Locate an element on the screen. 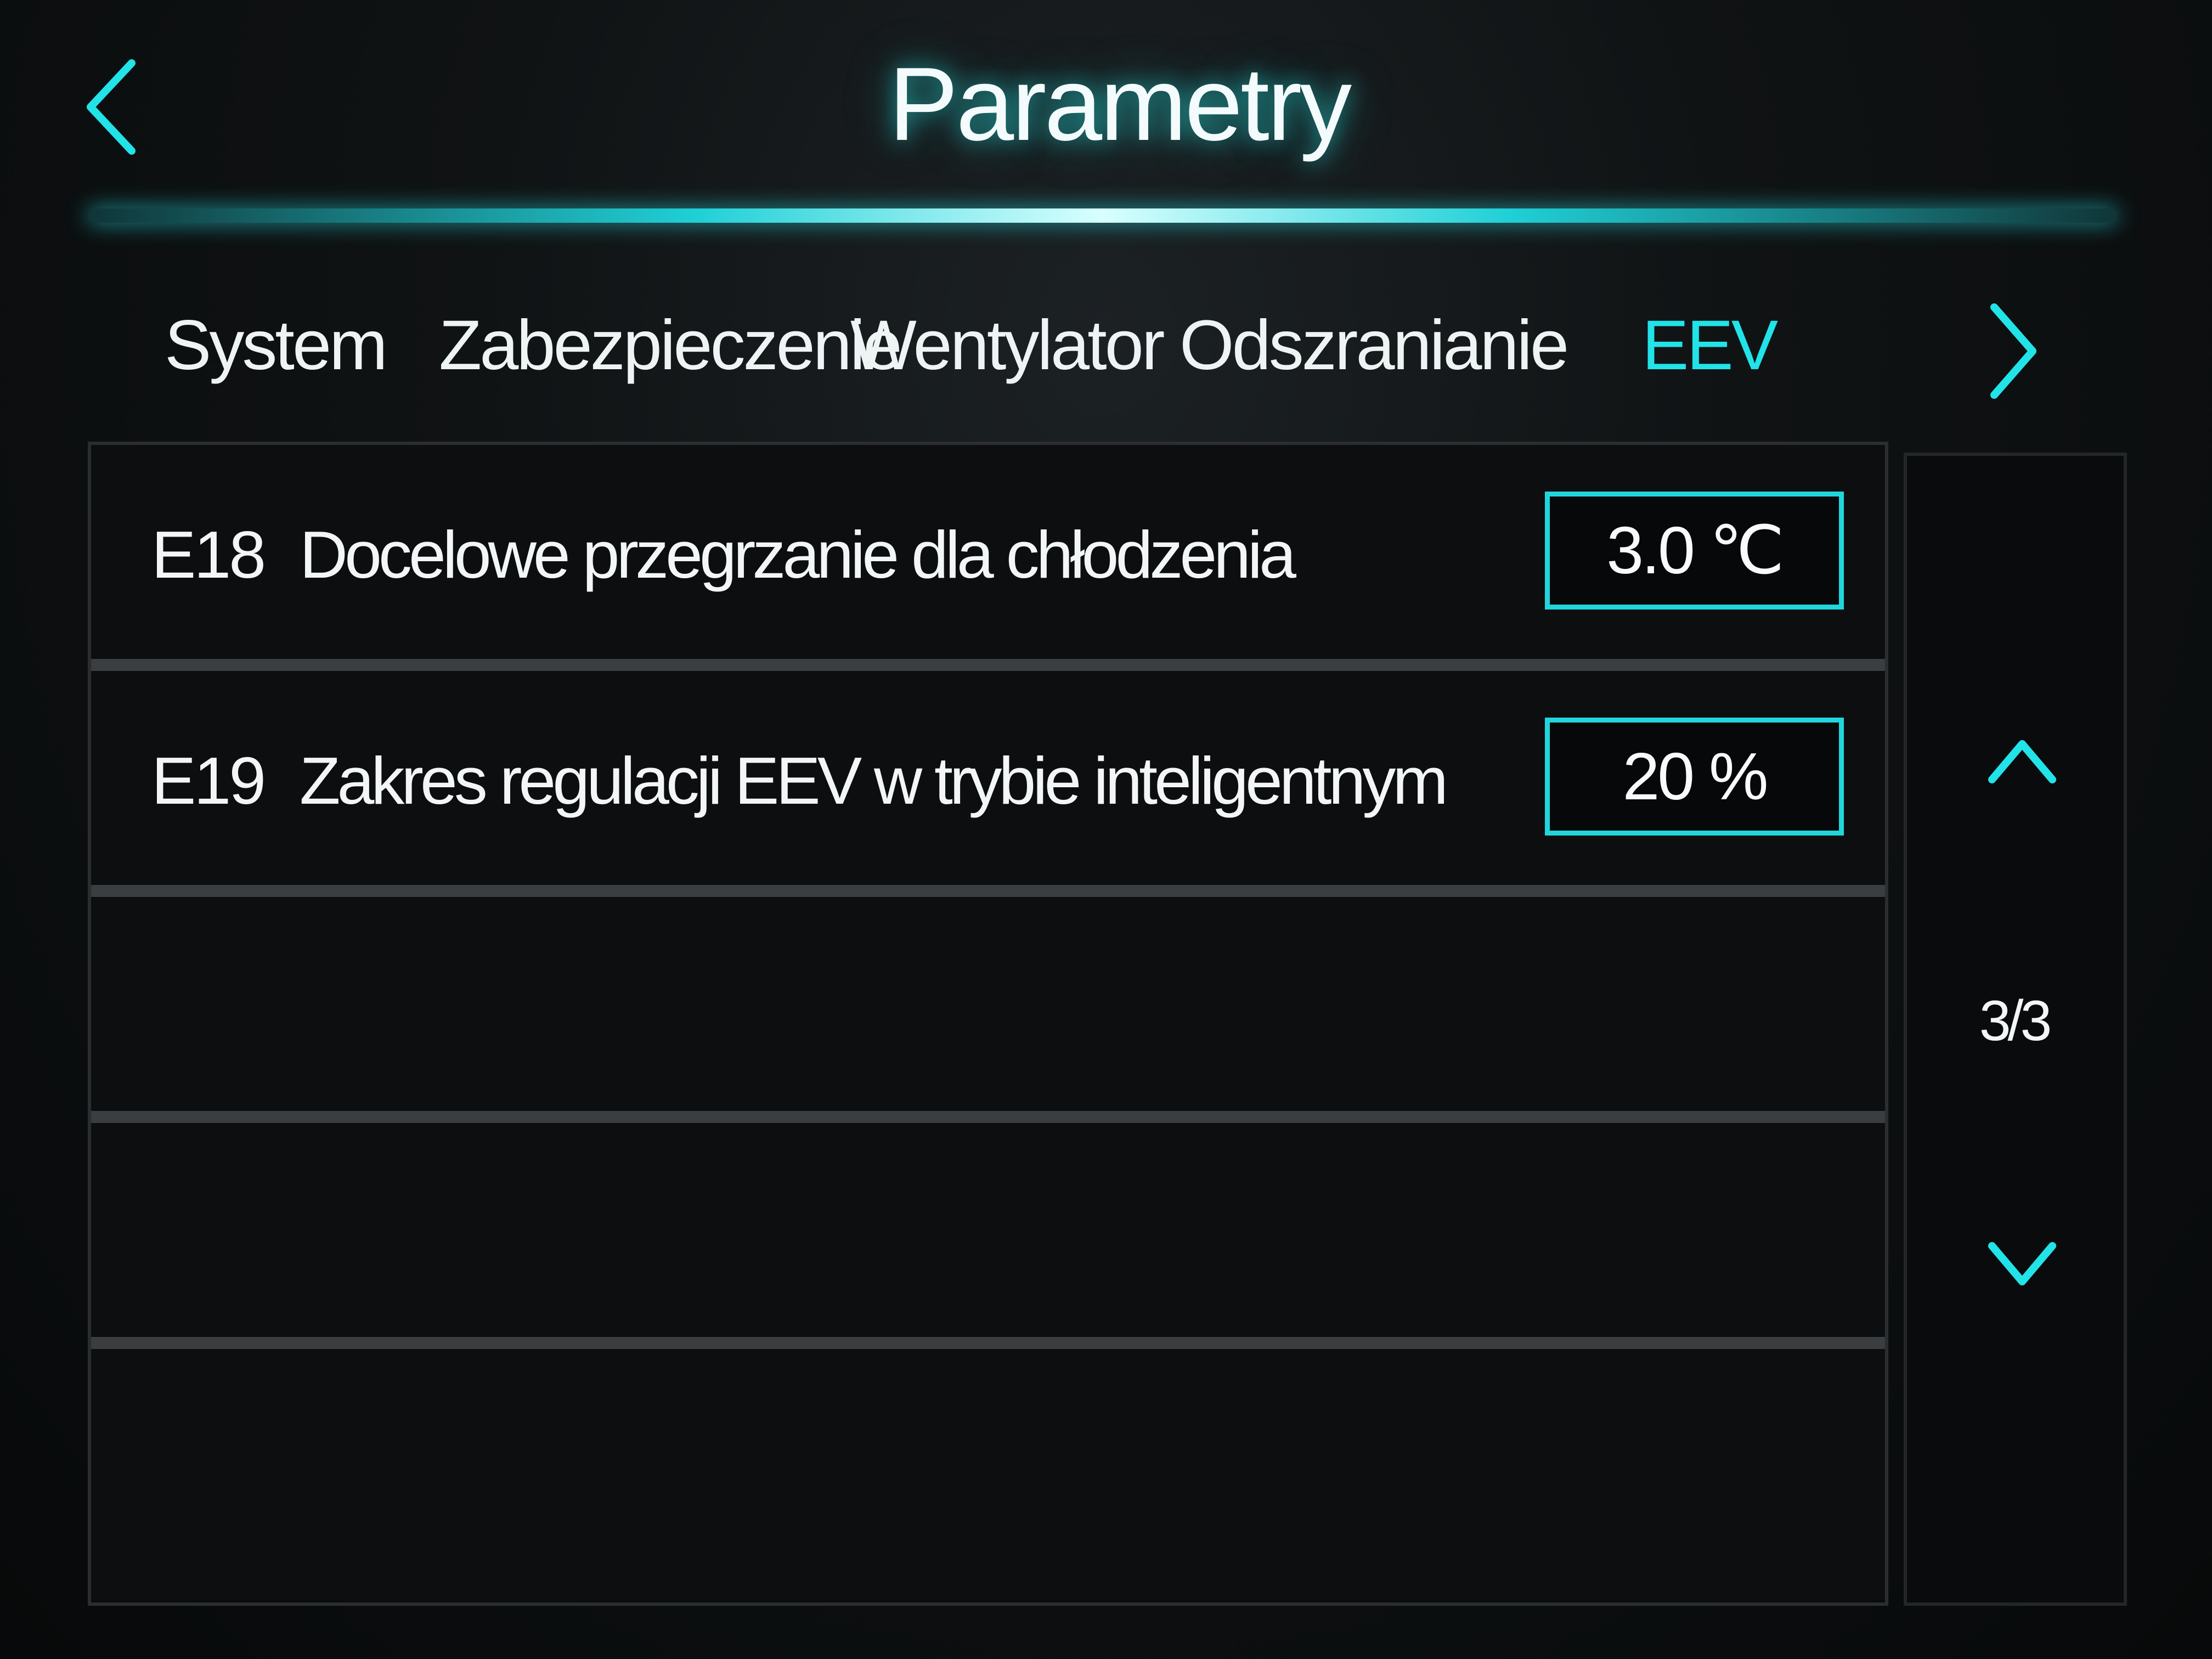  back-button is located at coordinates (113, 107).